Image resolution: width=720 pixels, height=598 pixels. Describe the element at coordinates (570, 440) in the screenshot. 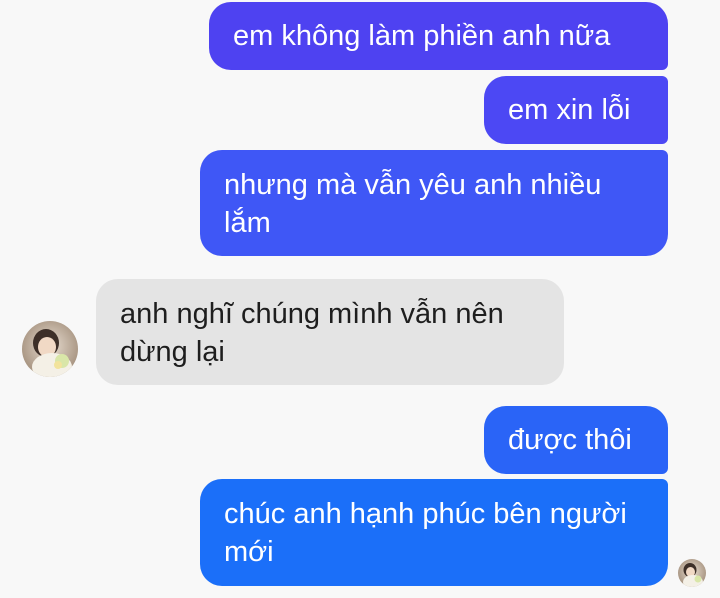

I see `message-text: được thôi` at that location.